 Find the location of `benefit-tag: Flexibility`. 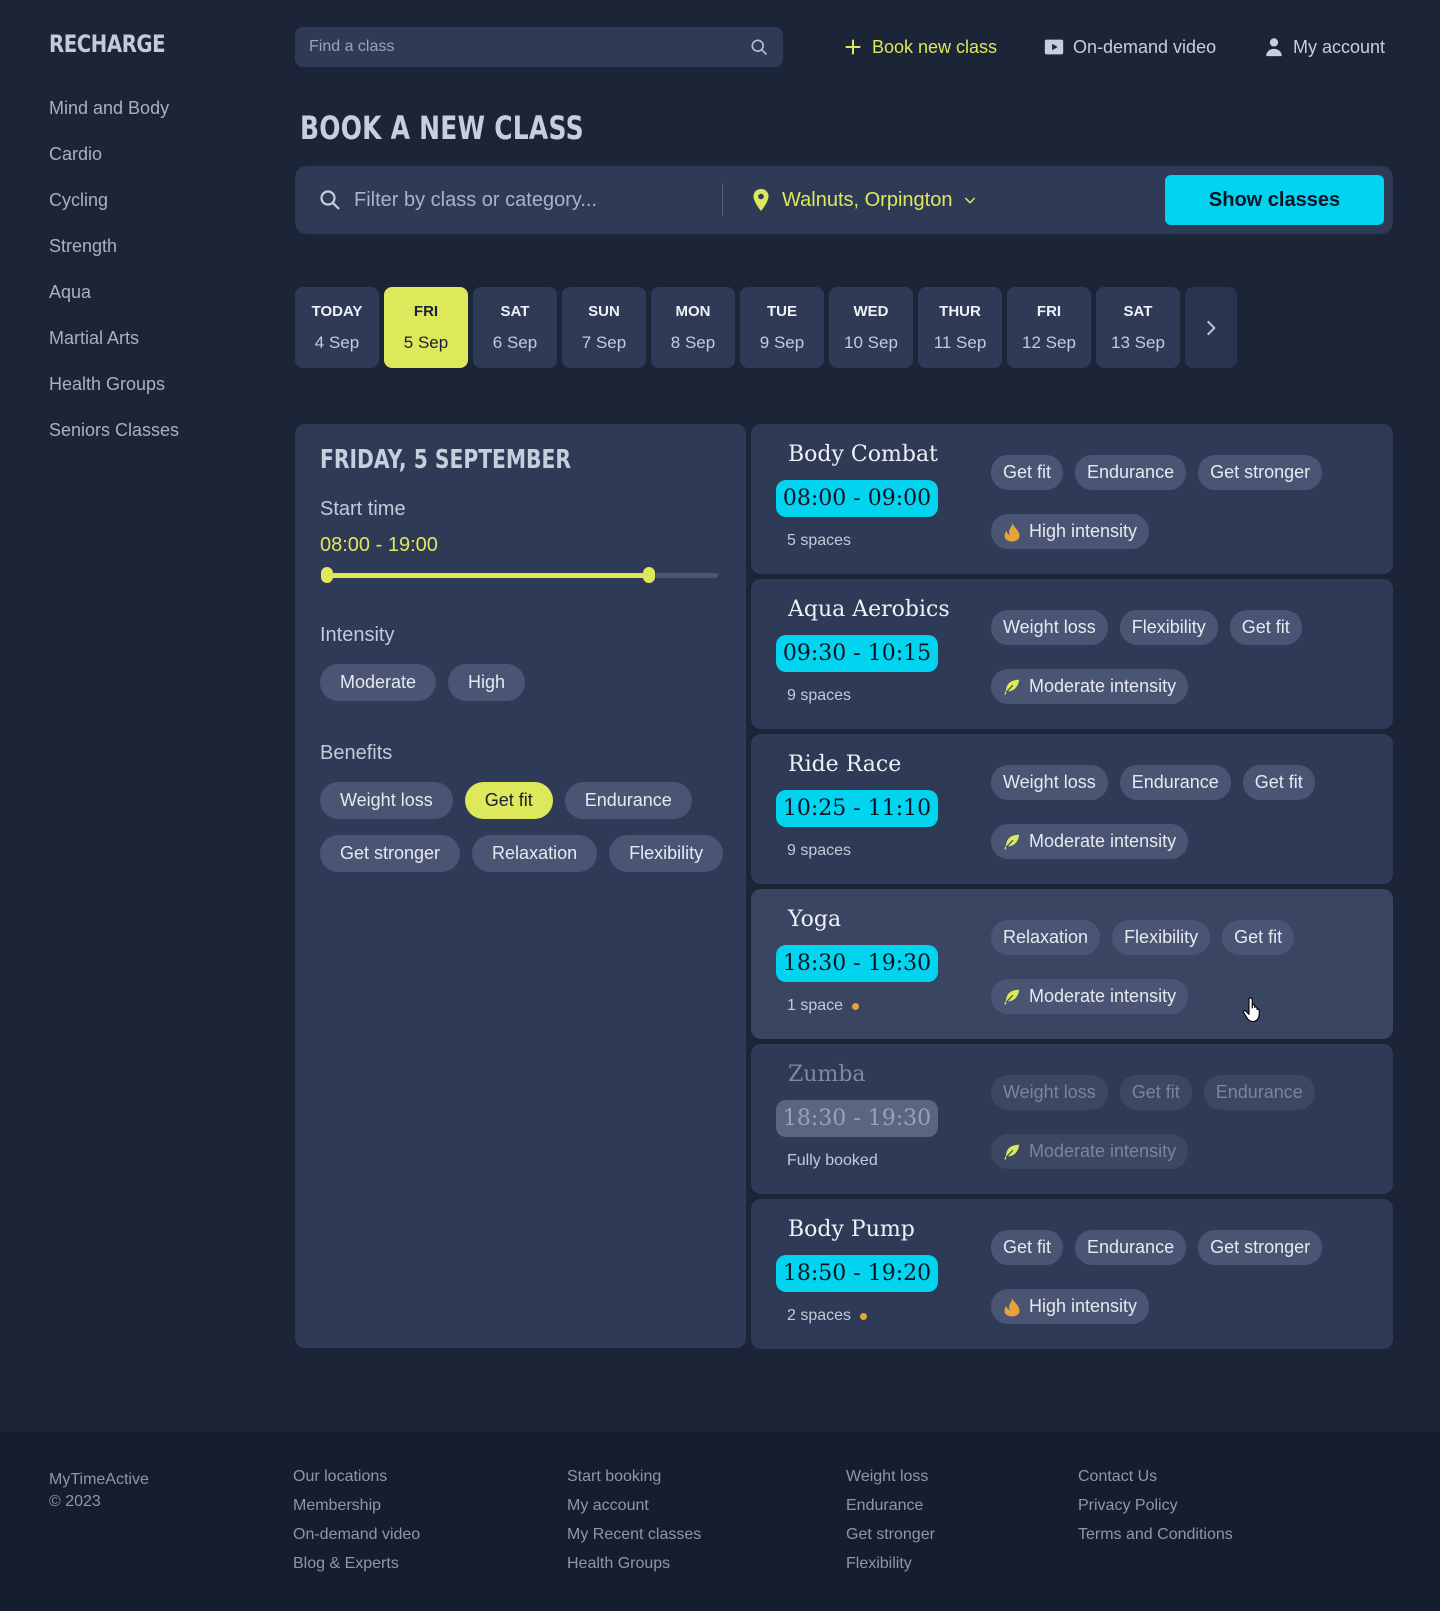

benefit-tag: Flexibility is located at coordinates (1161, 937).